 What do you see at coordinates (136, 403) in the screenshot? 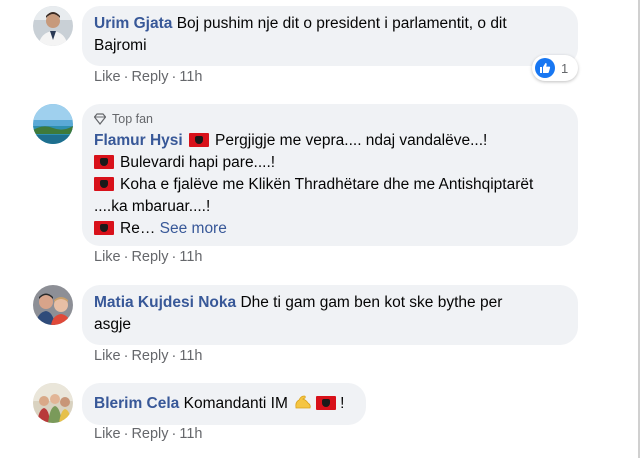
I see `author-name: Blerim Cela` at bounding box center [136, 403].